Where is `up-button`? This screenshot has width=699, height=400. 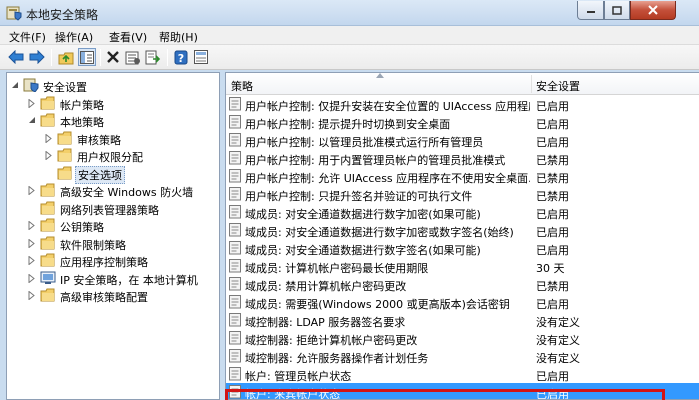 up-button is located at coordinates (66, 57).